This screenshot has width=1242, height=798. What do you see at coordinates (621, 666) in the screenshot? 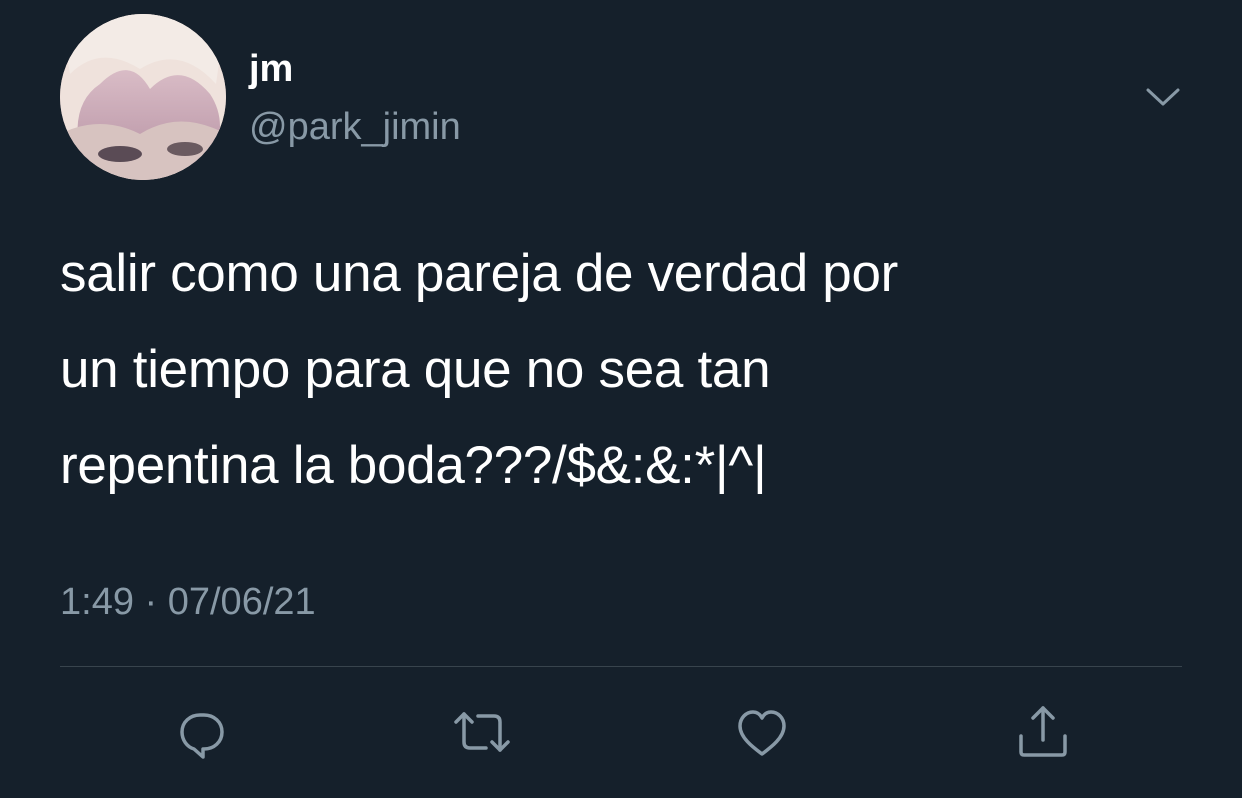
I see `divider` at bounding box center [621, 666].